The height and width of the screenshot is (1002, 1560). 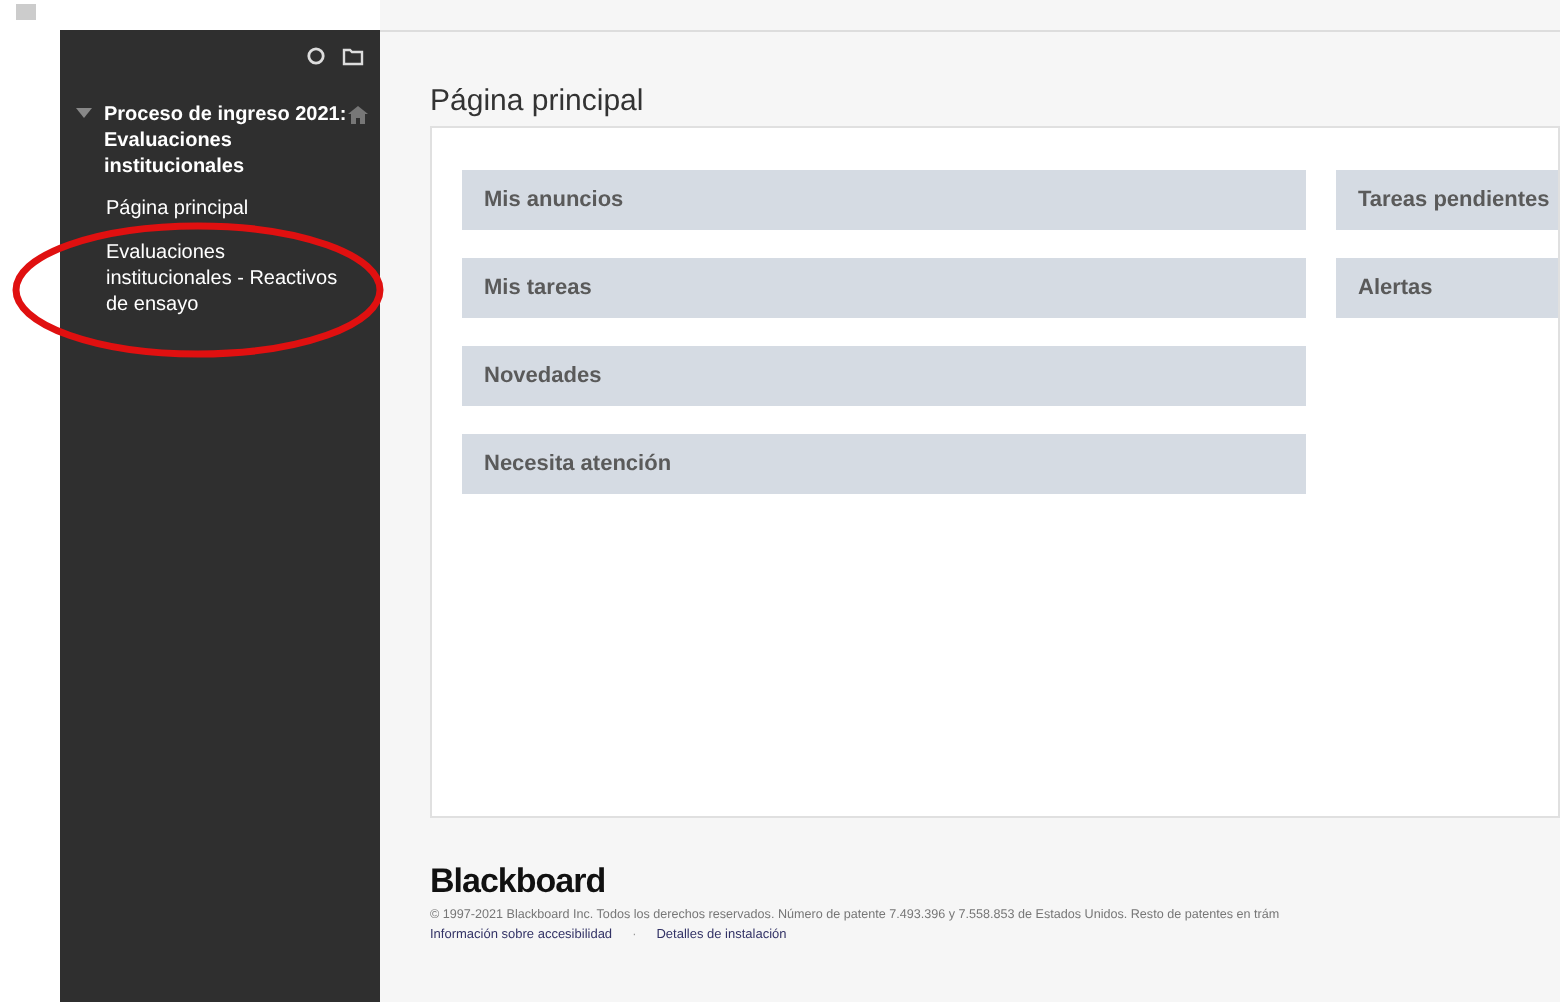 I want to click on module-header: Mis tareas, so click(x=884, y=288).